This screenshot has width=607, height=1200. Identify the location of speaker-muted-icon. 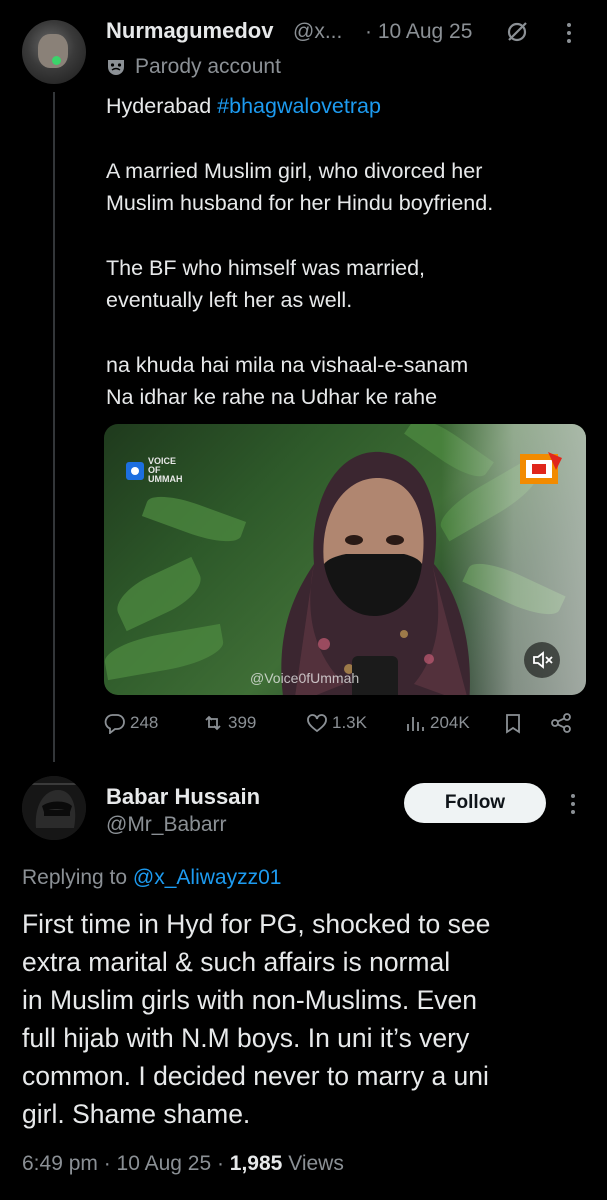
(543, 660).